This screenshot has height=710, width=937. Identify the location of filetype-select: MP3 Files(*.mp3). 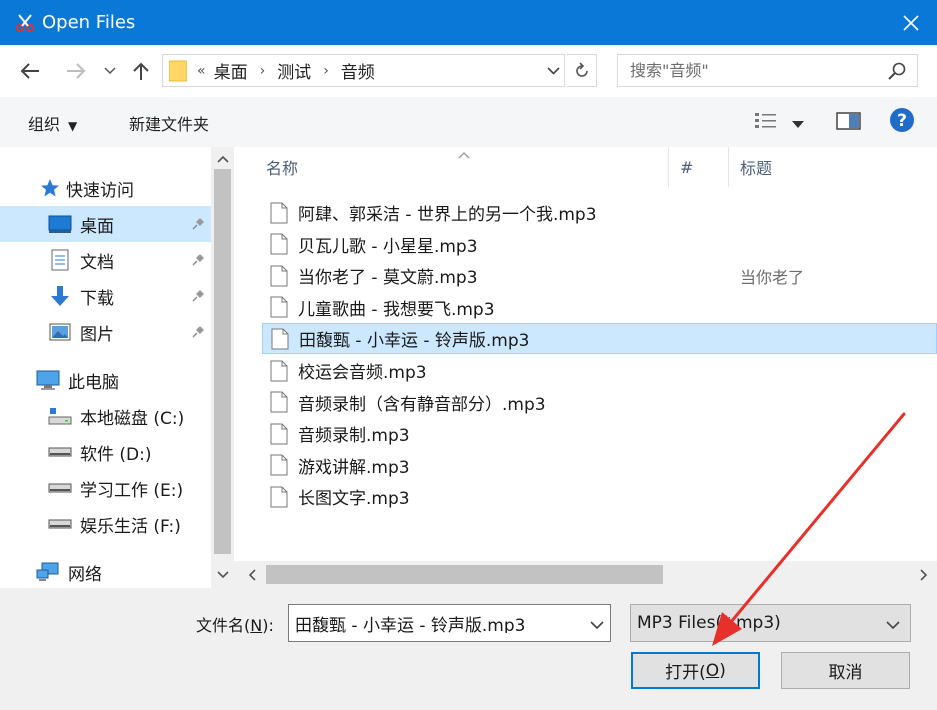
(770, 623).